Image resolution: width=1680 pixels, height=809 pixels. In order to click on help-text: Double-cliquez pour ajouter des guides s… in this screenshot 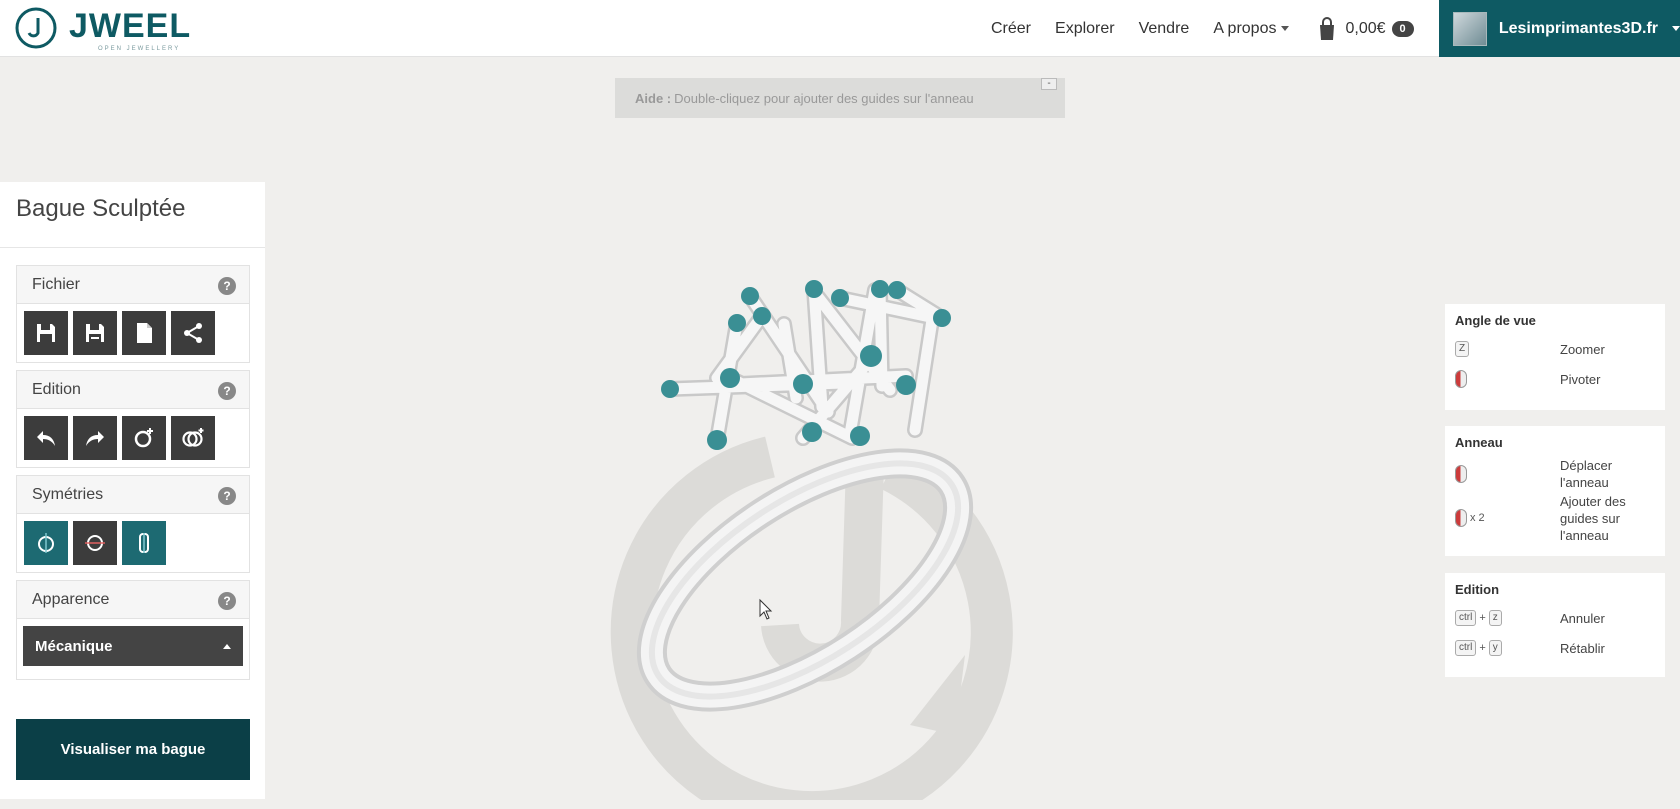, I will do `click(824, 98)`.